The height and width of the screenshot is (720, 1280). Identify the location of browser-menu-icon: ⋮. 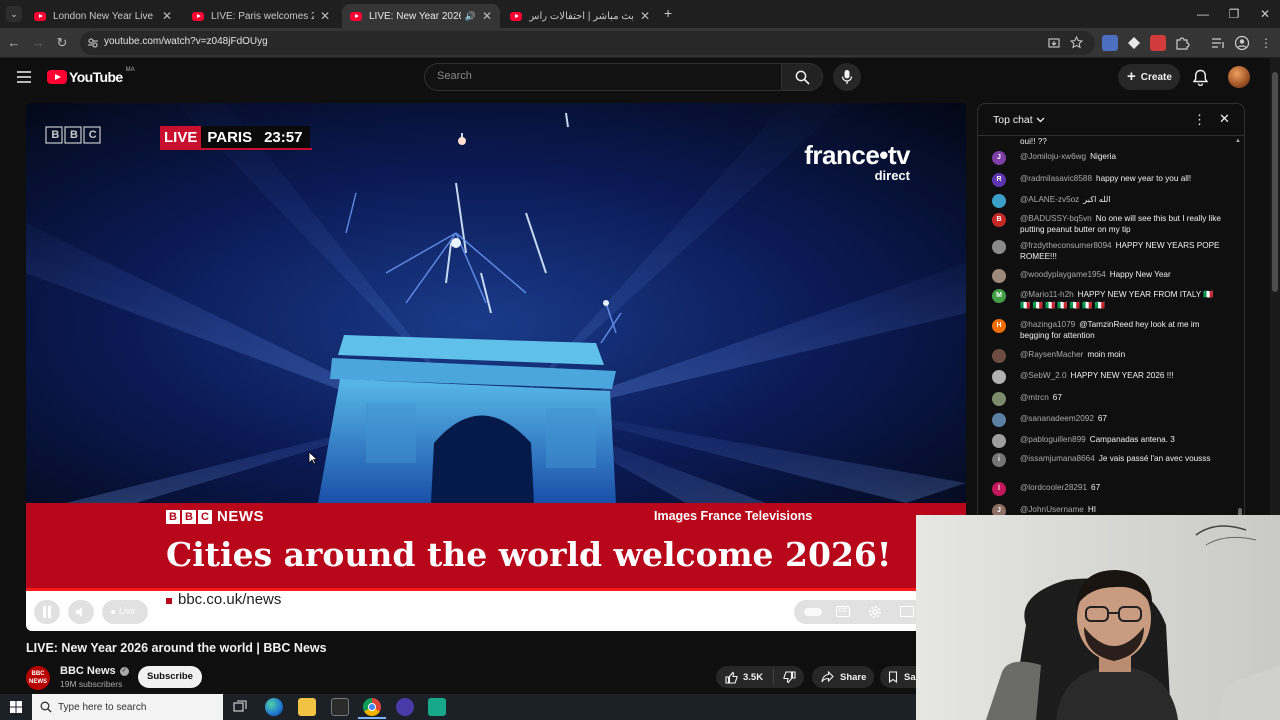
(1266, 43).